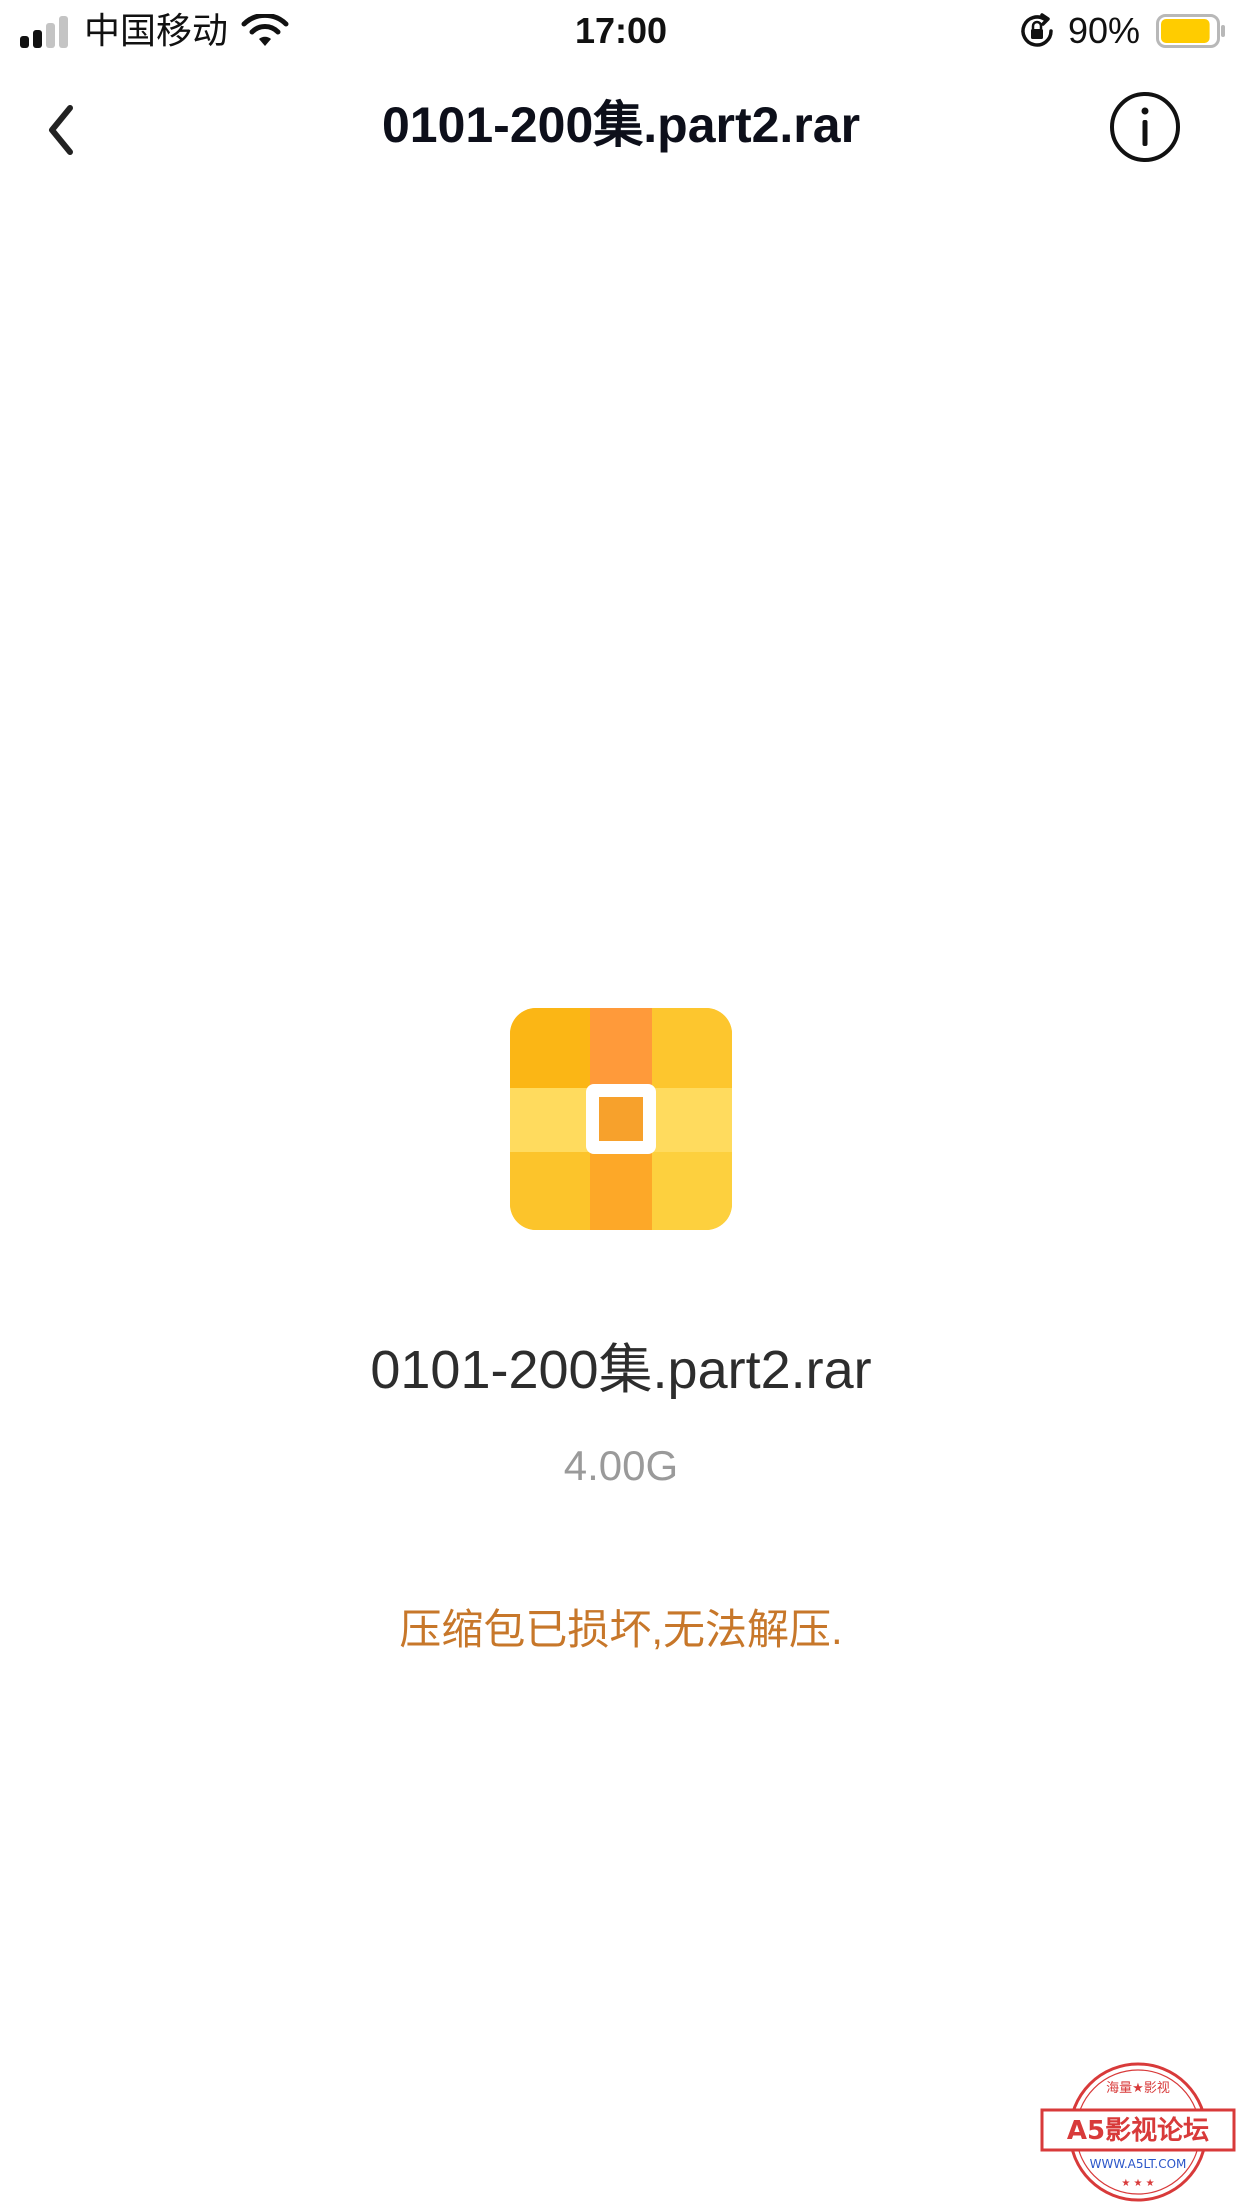 The image size is (1242, 2208). What do you see at coordinates (621, 1629) in the screenshot?
I see `error-message: 压缩包已损坏,无法解压.` at bounding box center [621, 1629].